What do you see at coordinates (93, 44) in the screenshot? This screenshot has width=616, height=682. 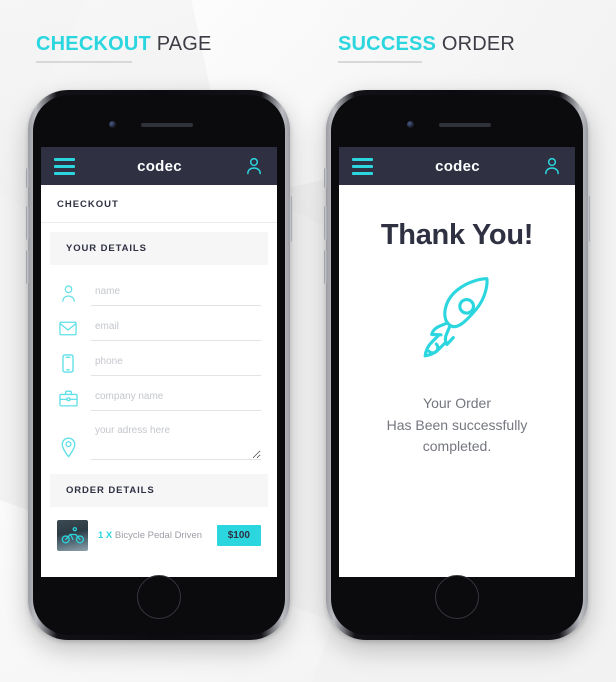 I see `checkout-heading-accent: CHECKOUT` at bounding box center [93, 44].